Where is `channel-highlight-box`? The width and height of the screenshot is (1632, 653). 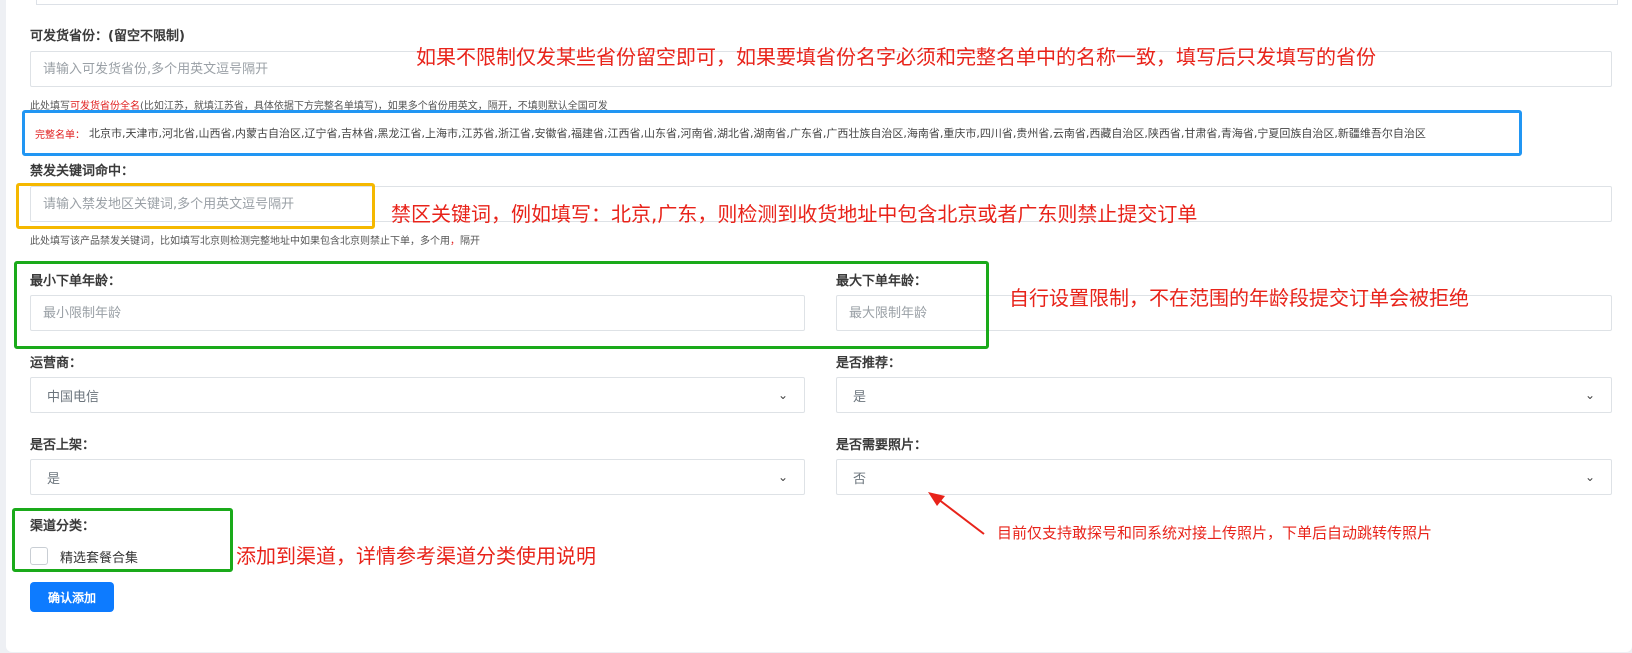
channel-highlight-box is located at coordinates (122, 540).